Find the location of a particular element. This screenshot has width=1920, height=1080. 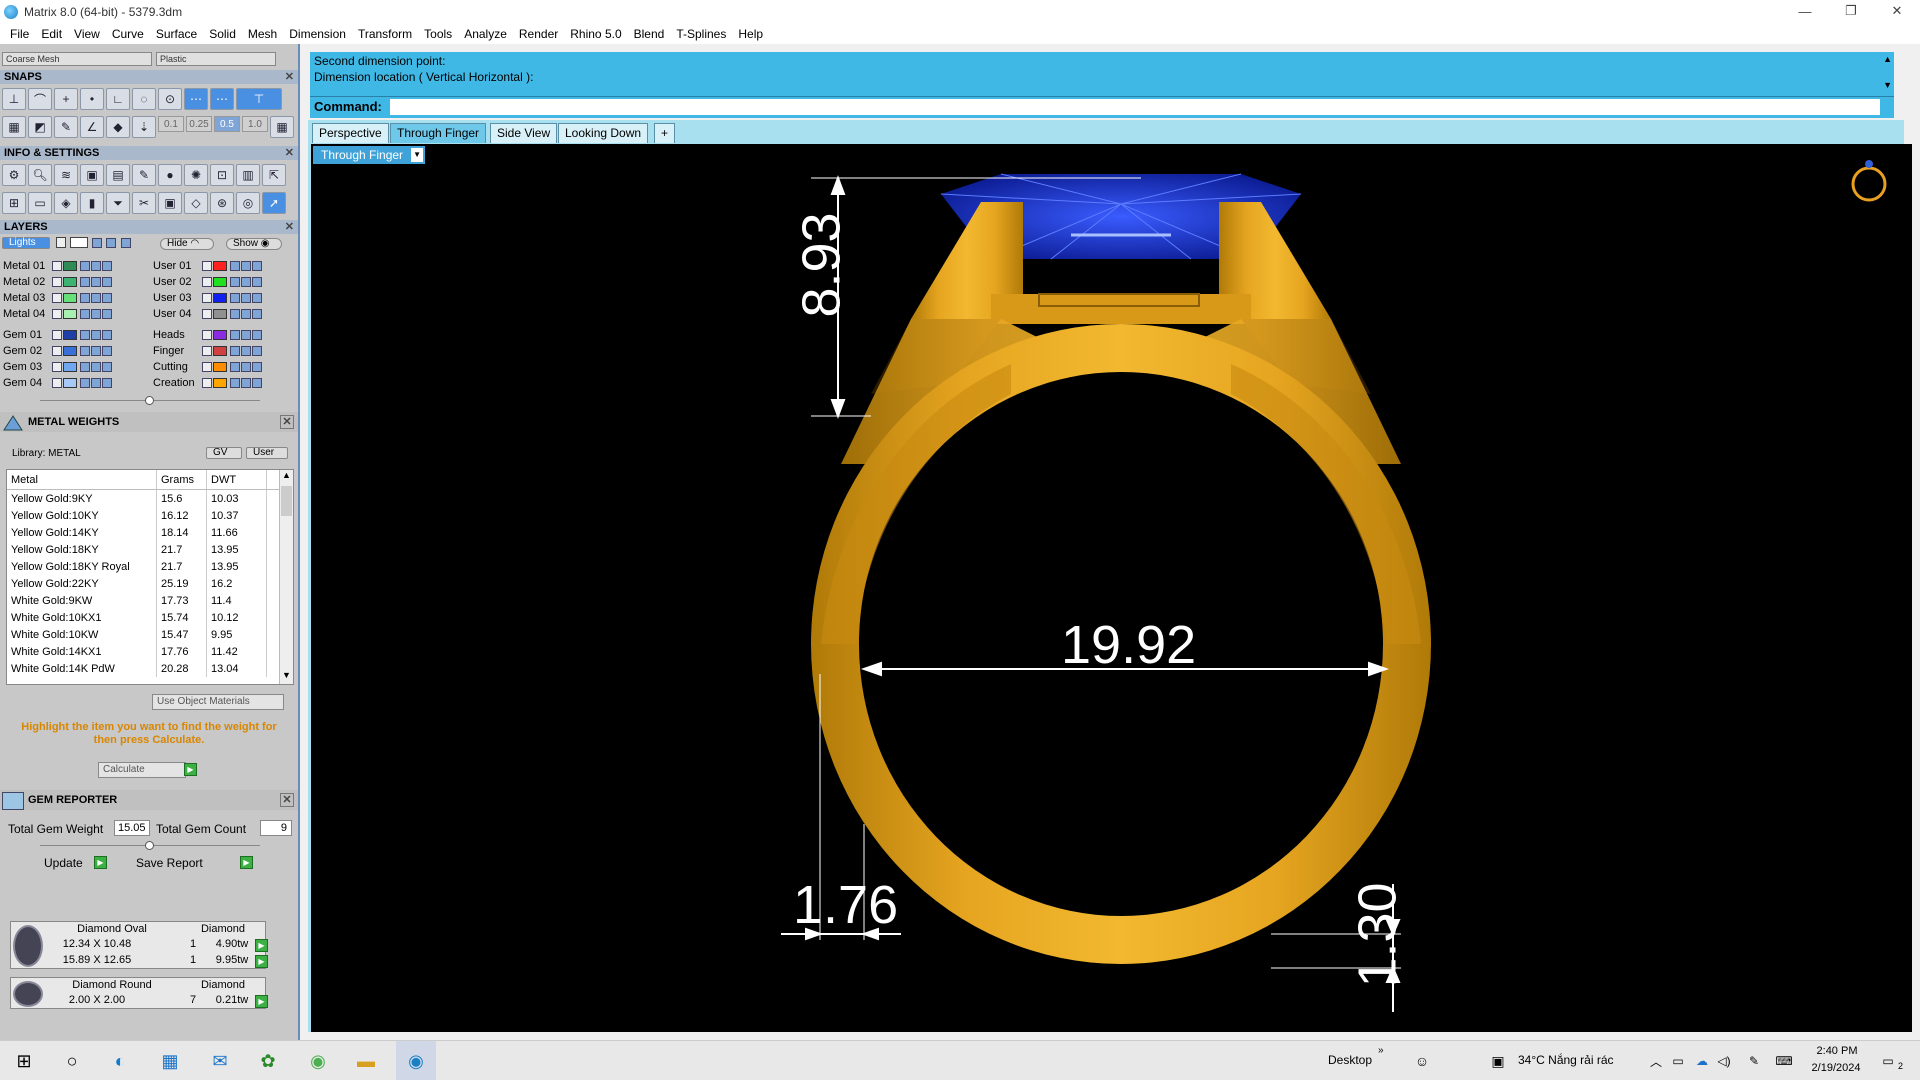

table-row: Yellow Gold:22KY 25.19 16.2 is located at coordinates (150, 583).